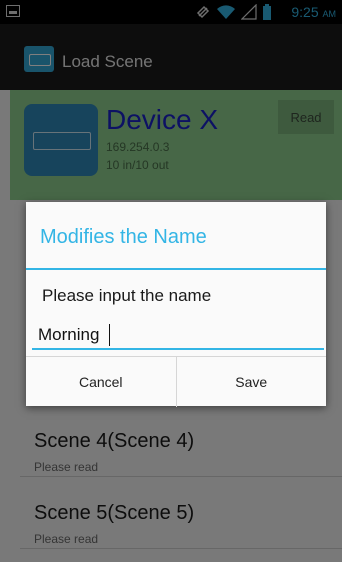  What do you see at coordinates (251, 382) in the screenshot?
I see `save-button: Save` at bounding box center [251, 382].